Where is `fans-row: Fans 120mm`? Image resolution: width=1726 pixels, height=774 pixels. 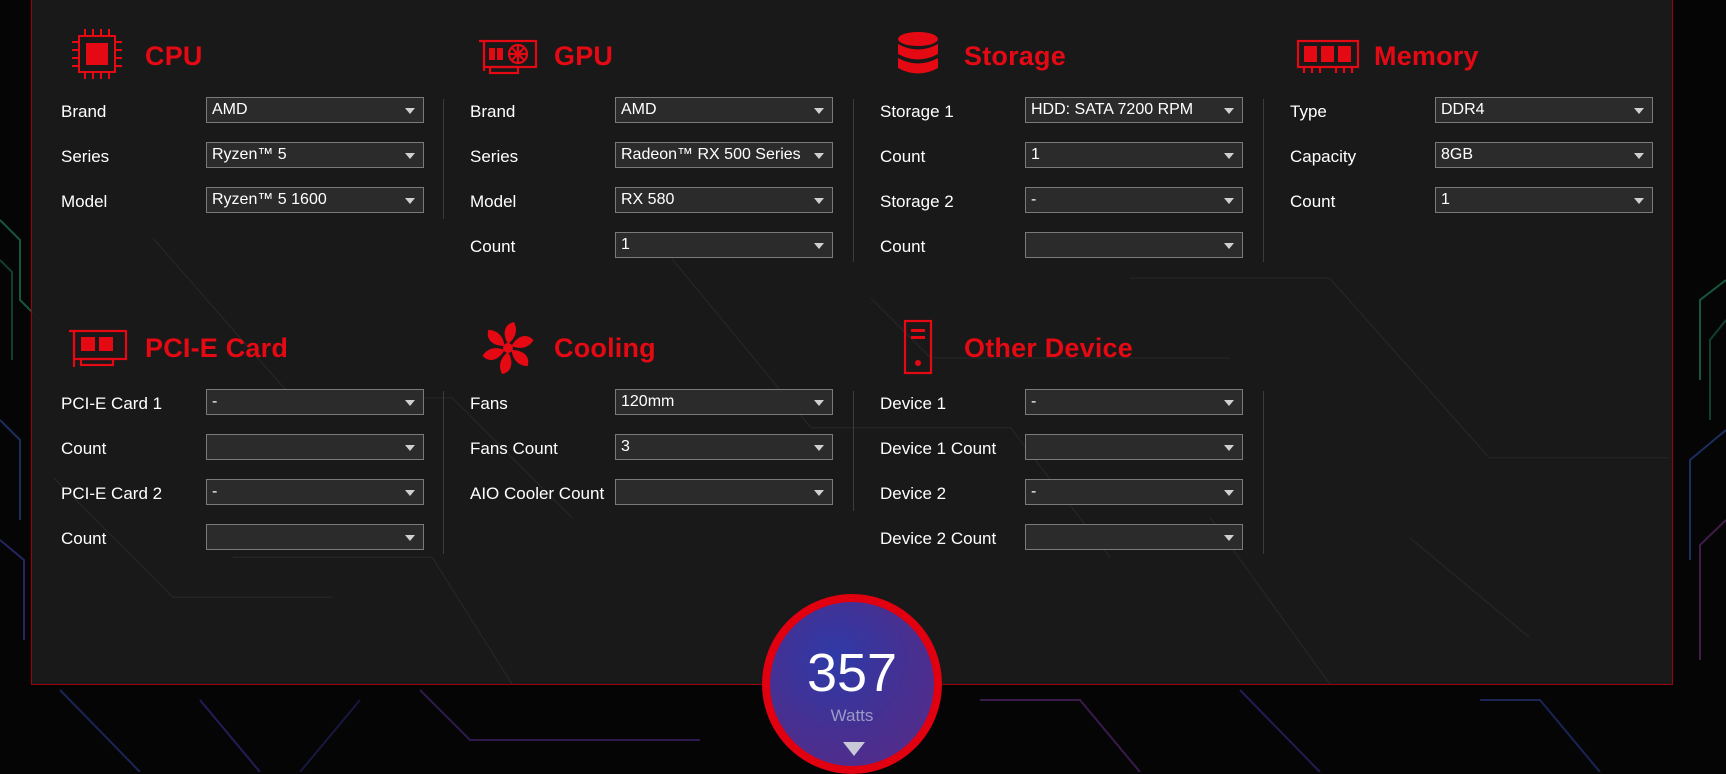
fans-row: Fans 120mm is located at coordinates (680, 411).